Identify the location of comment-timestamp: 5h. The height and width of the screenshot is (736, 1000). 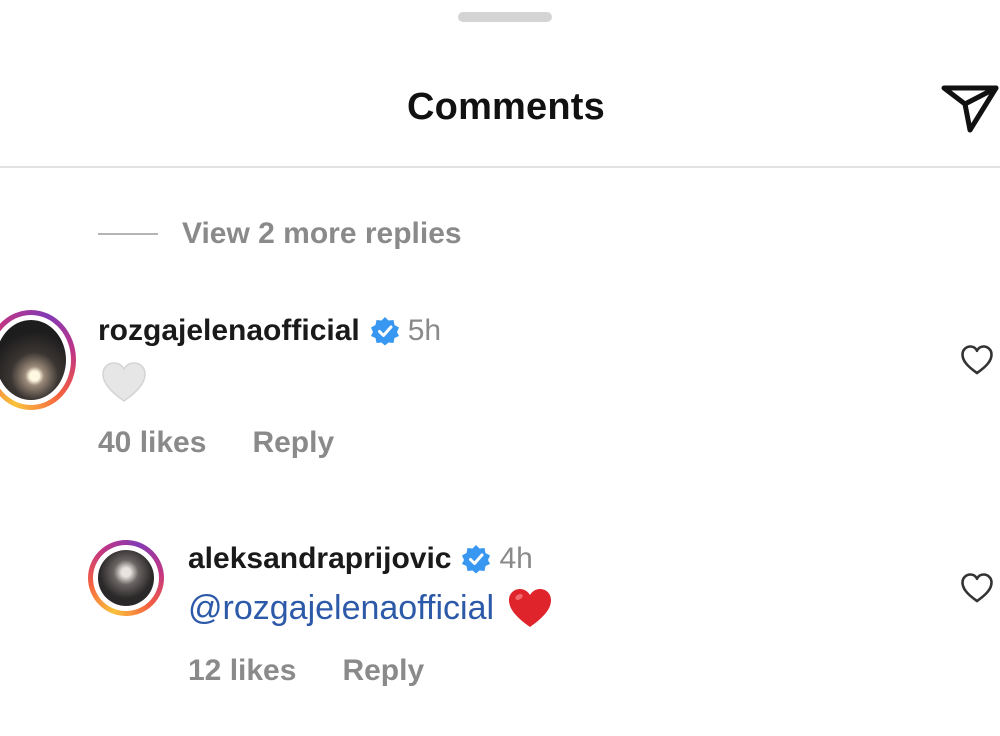
(424, 330).